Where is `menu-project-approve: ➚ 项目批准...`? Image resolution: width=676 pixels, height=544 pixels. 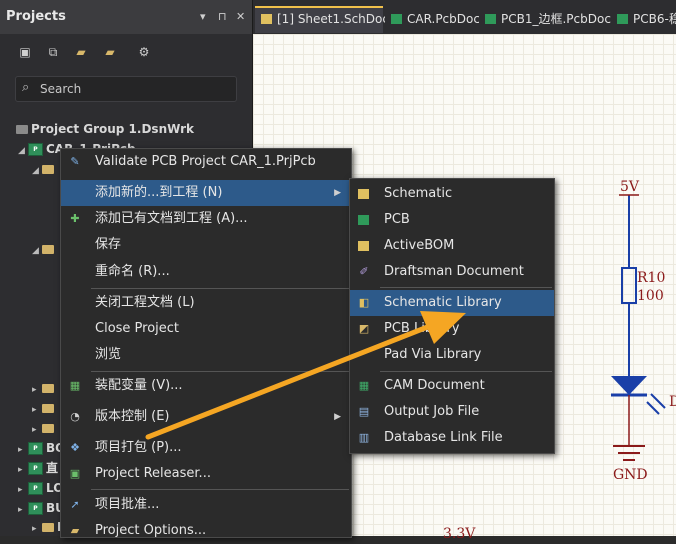 menu-project-approve: ➚ 项目批准... is located at coordinates (206, 505).